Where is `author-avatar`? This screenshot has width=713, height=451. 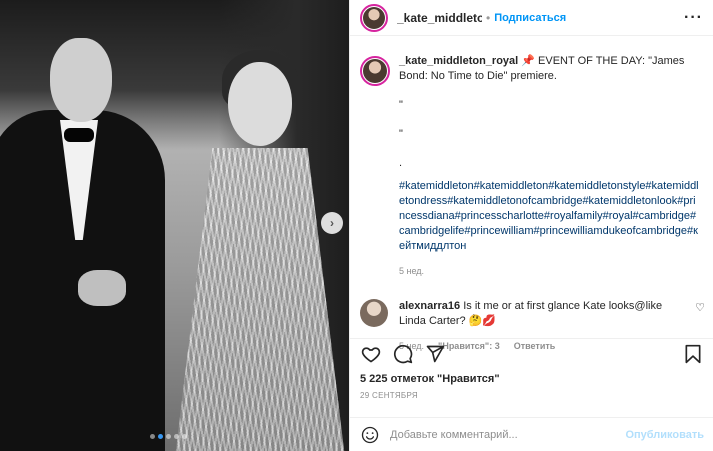 author-avatar is located at coordinates (374, 17).